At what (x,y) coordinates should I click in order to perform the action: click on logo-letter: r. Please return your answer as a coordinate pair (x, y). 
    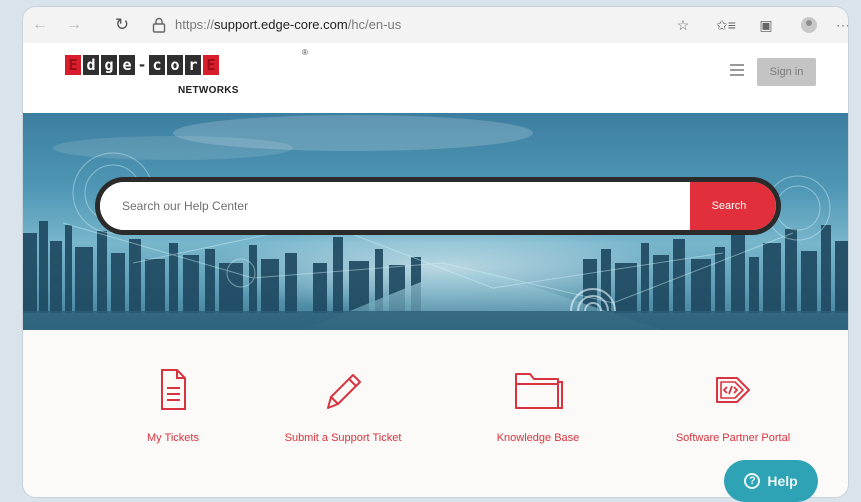
    Looking at the image, I should click on (193, 65).